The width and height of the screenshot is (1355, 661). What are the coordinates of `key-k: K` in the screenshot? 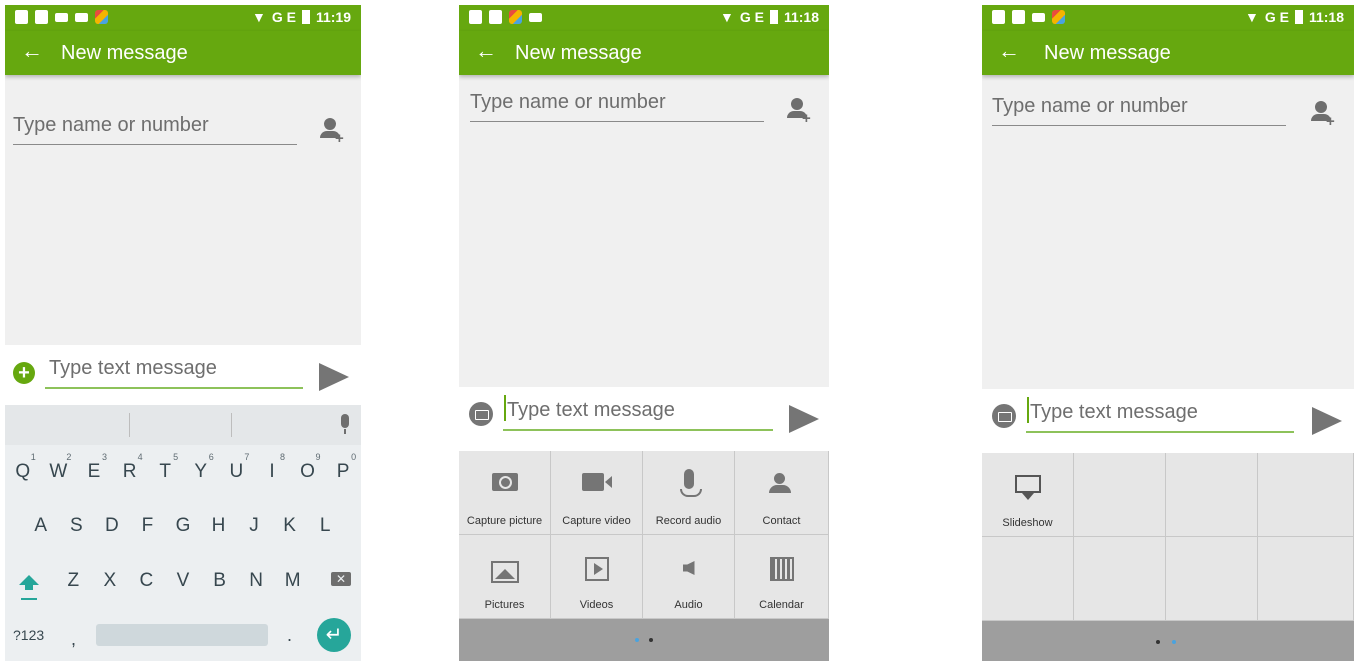 It's located at (290, 526).